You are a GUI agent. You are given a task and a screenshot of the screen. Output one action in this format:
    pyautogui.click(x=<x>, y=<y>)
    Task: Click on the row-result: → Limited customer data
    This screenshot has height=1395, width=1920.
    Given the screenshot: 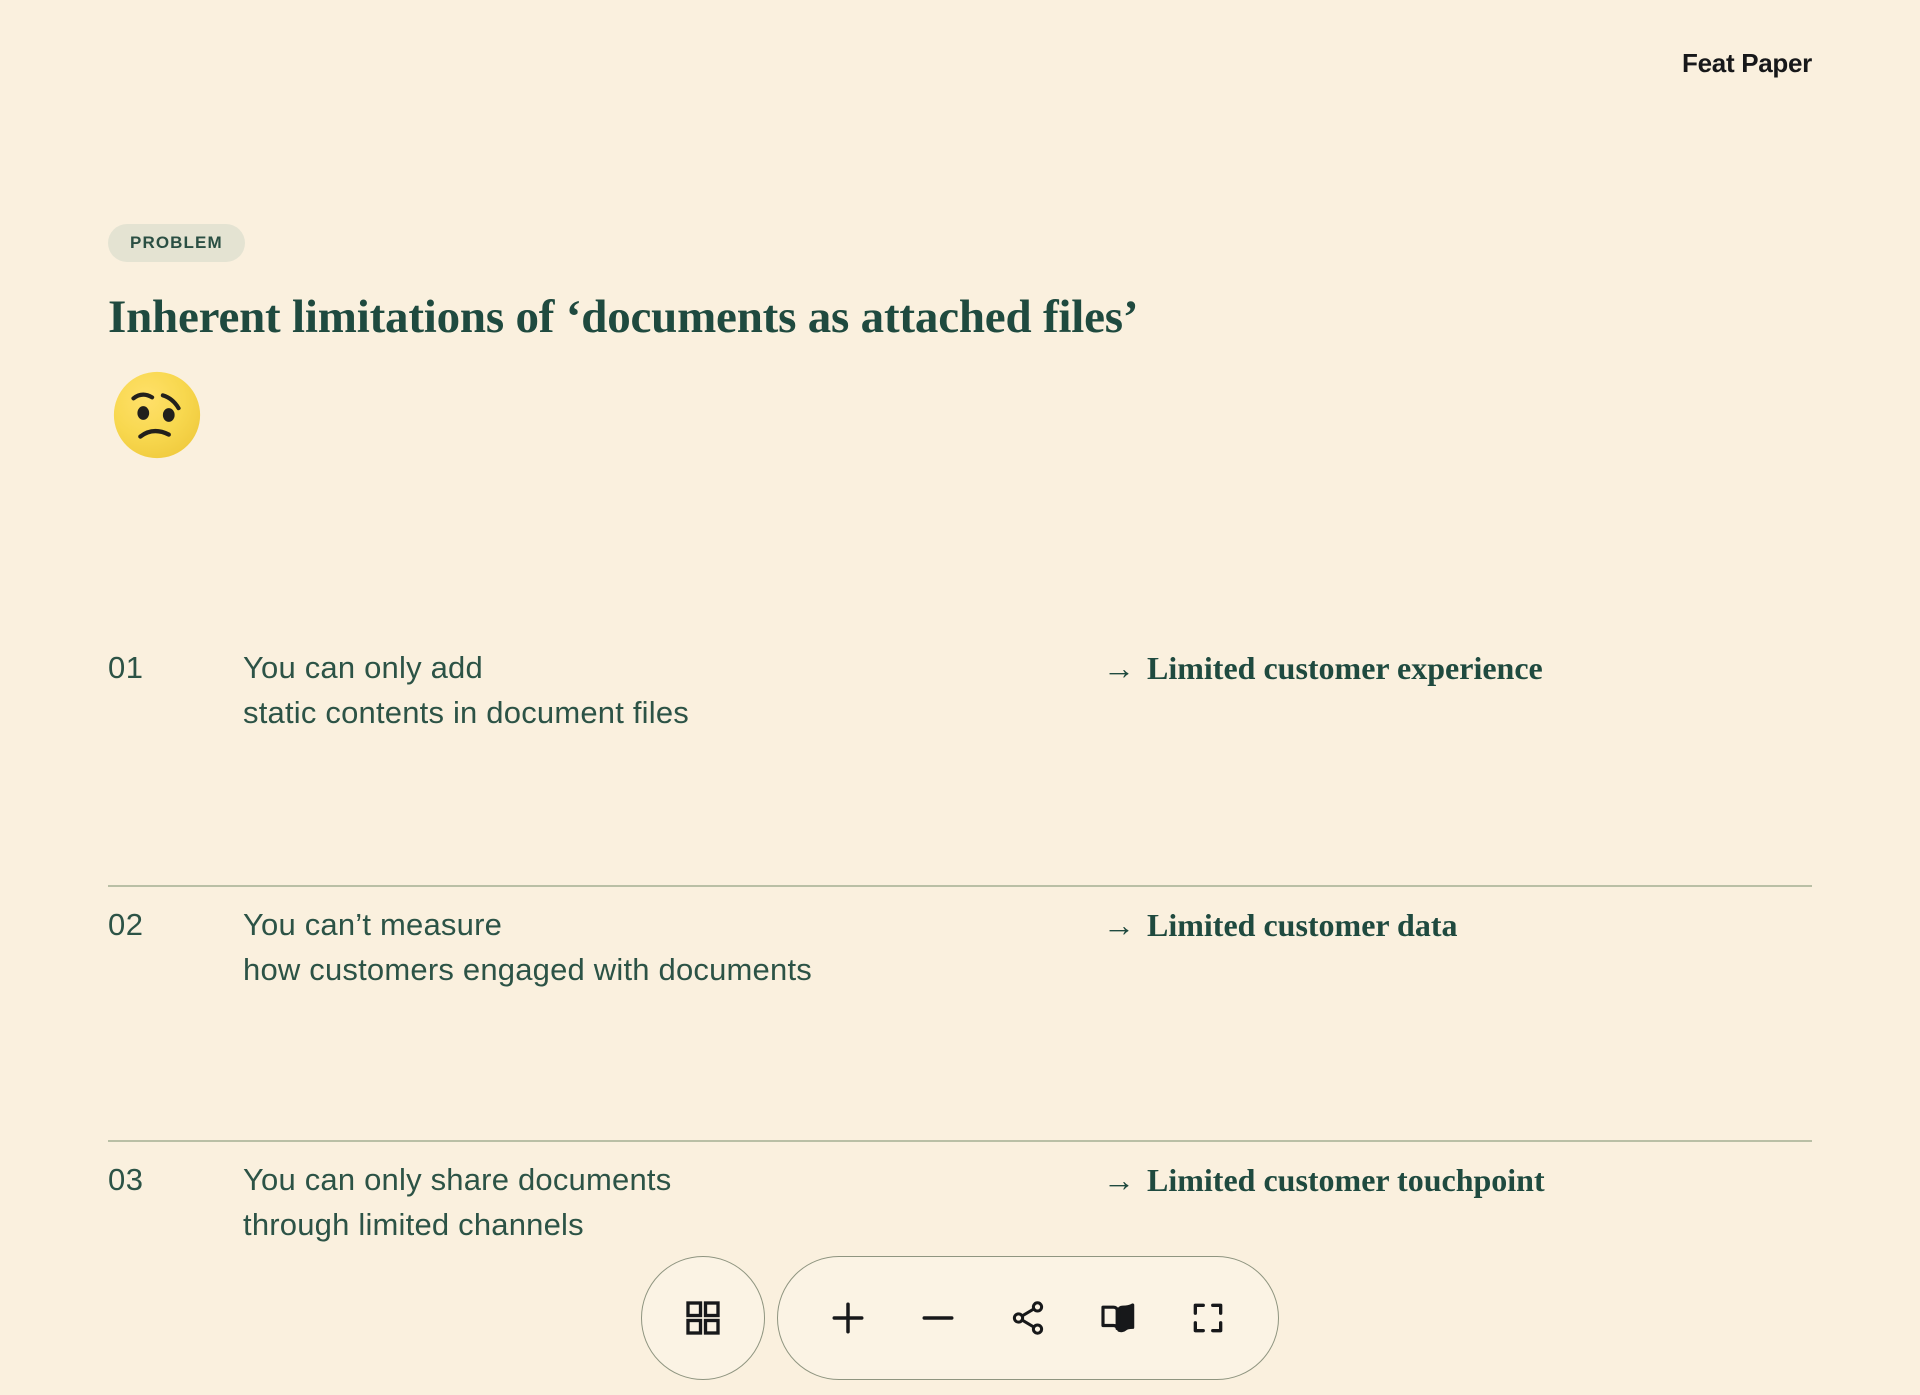 What is the action you would take?
    pyautogui.click(x=1452, y=925)
    